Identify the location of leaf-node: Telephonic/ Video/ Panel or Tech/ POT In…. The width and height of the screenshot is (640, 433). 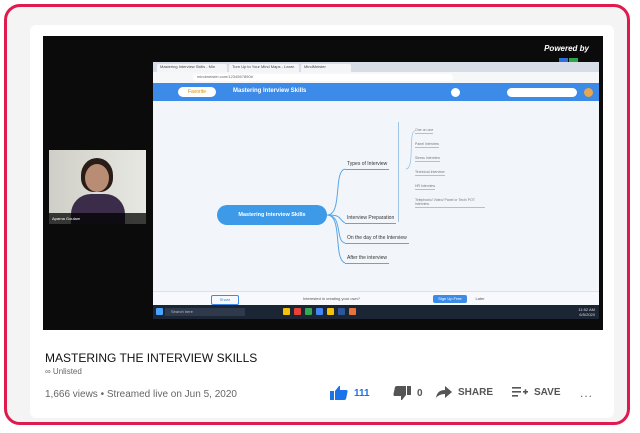
(450, 203).